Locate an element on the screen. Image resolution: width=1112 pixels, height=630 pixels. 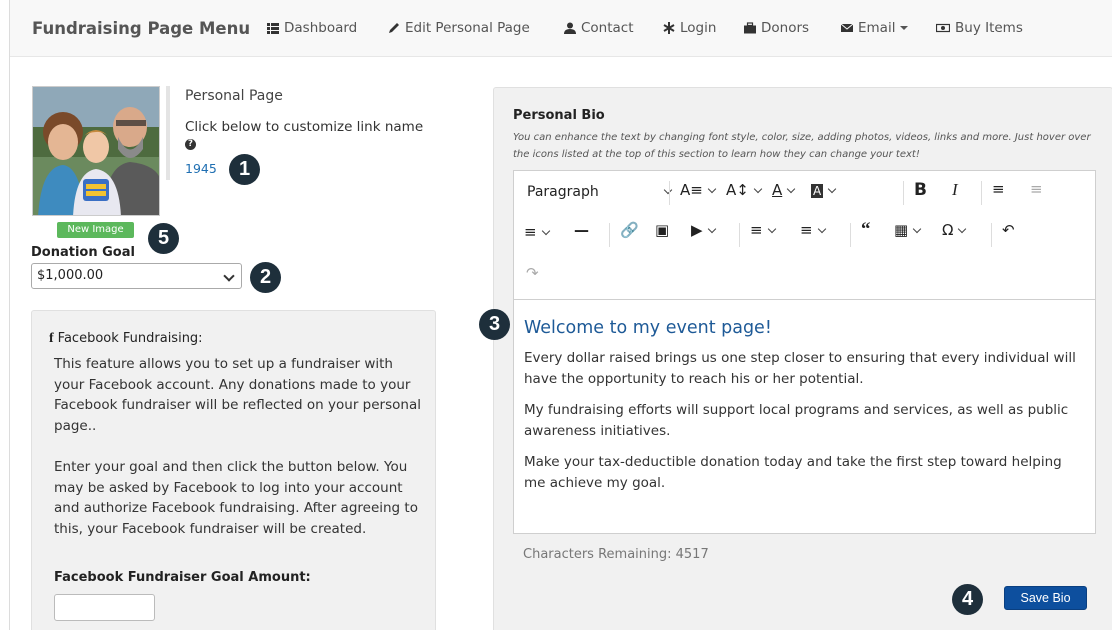
donation-goal-select: $1,000.00 is located at coordinates (136, 276).